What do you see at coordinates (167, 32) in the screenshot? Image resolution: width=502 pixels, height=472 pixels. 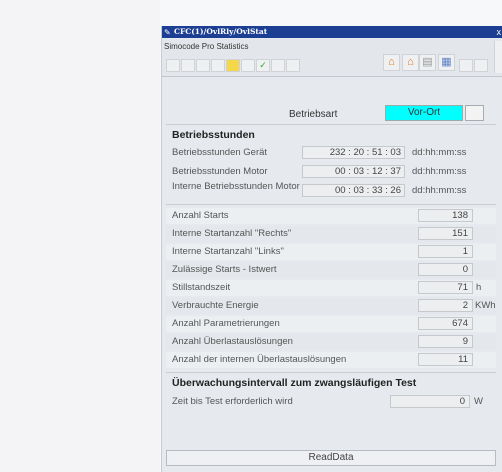 I see `faceplate-icon: ✎` at bounding box center [167, 32].